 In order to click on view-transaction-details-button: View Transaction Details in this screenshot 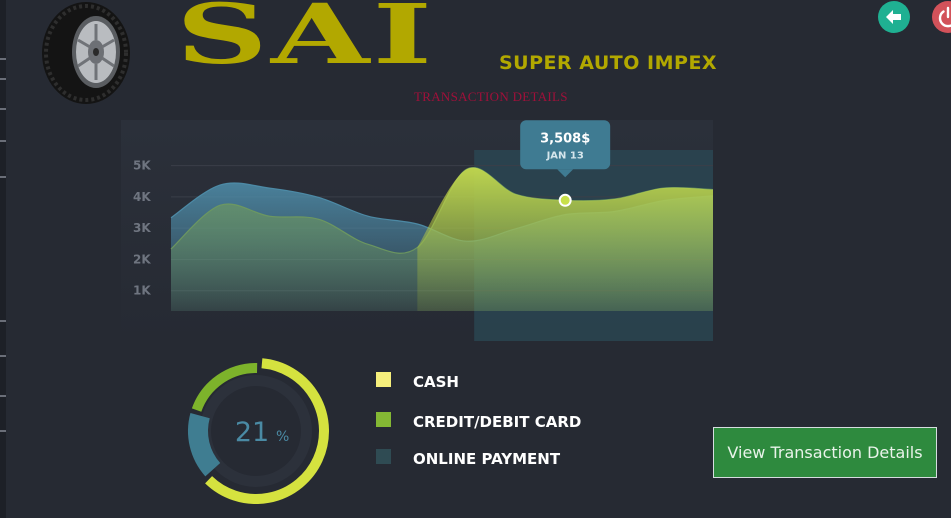, I will do `click(825, 452)`.